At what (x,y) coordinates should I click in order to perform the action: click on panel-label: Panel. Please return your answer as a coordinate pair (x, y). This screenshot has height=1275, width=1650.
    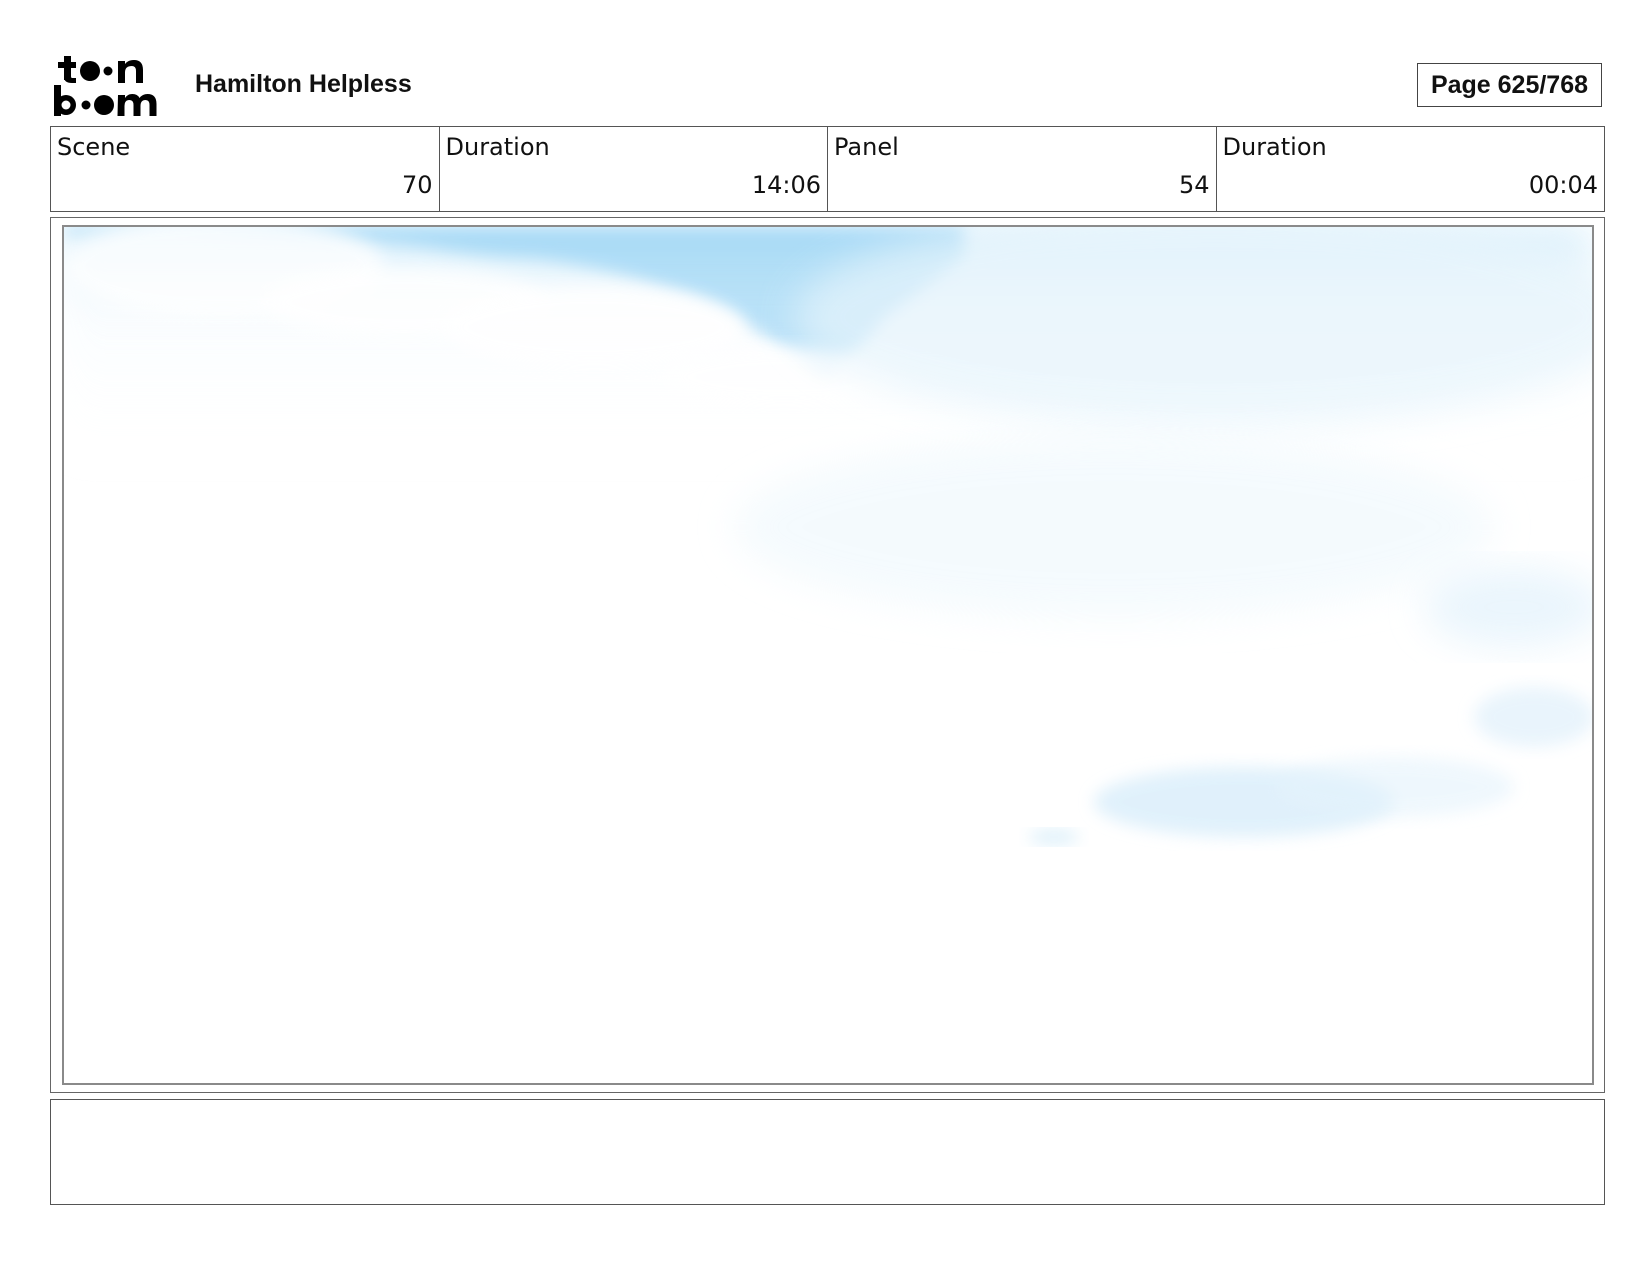
    Looking at the image, I should click on (866, 147).